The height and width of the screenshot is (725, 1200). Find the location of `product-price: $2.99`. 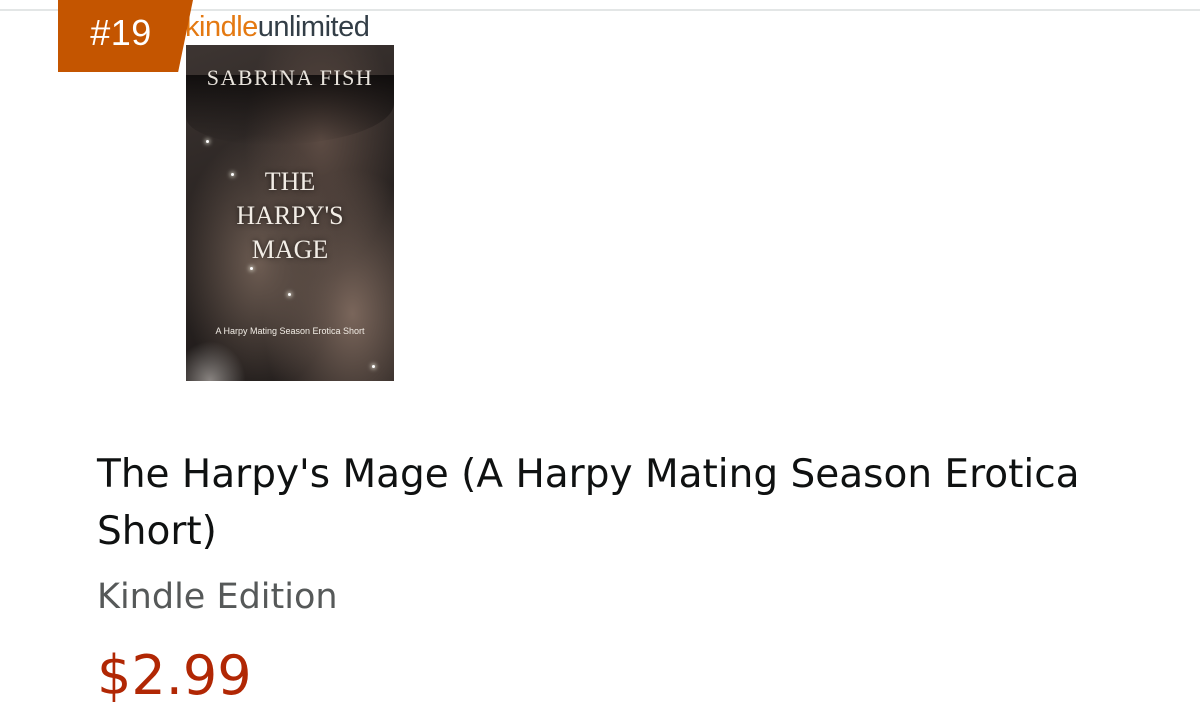

product-price: $2.99 is located at coordinates (174, 675).